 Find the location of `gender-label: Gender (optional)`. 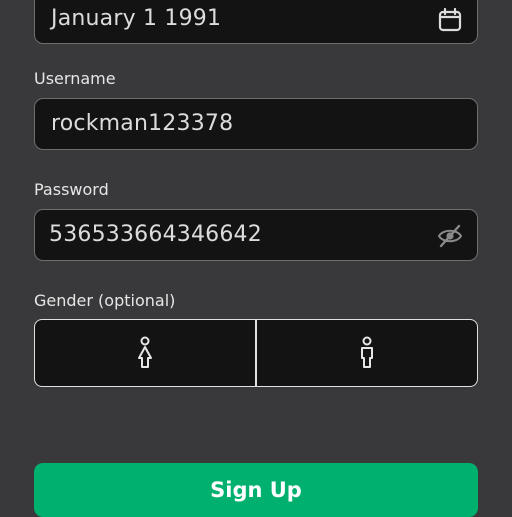

gender-label: Gender (optional) is located at coordinates (105, 300).